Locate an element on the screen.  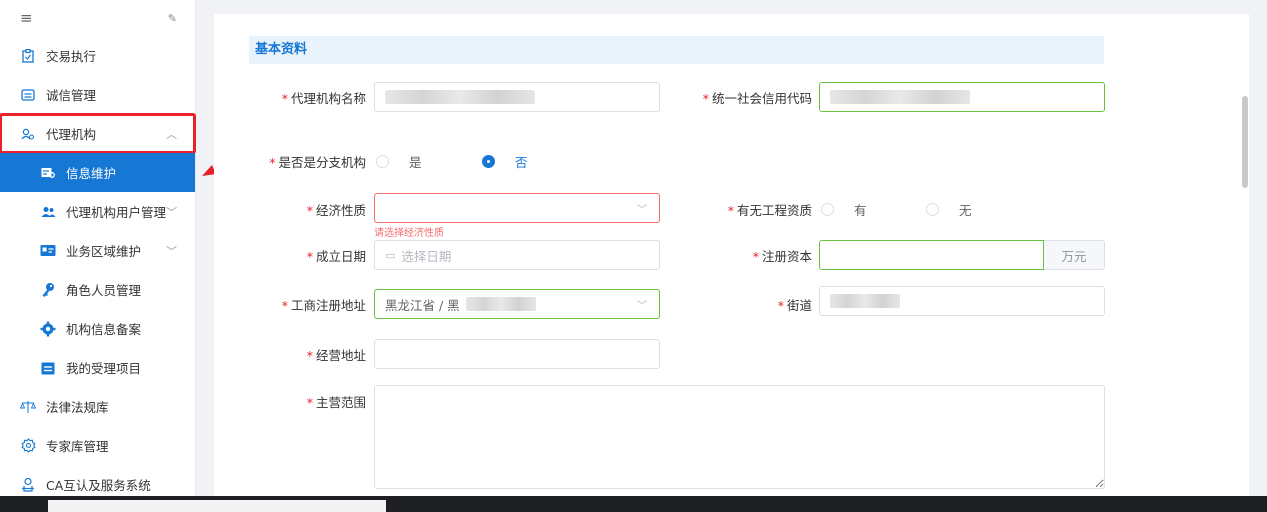
clipboard-icon is located at coordinates (28, 56).